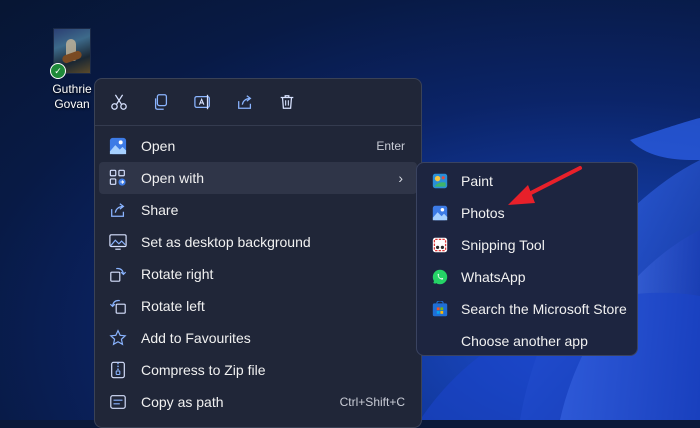  I want to click on menu-item-set-desktop-background: Set as desktop background, so click(258, 242).